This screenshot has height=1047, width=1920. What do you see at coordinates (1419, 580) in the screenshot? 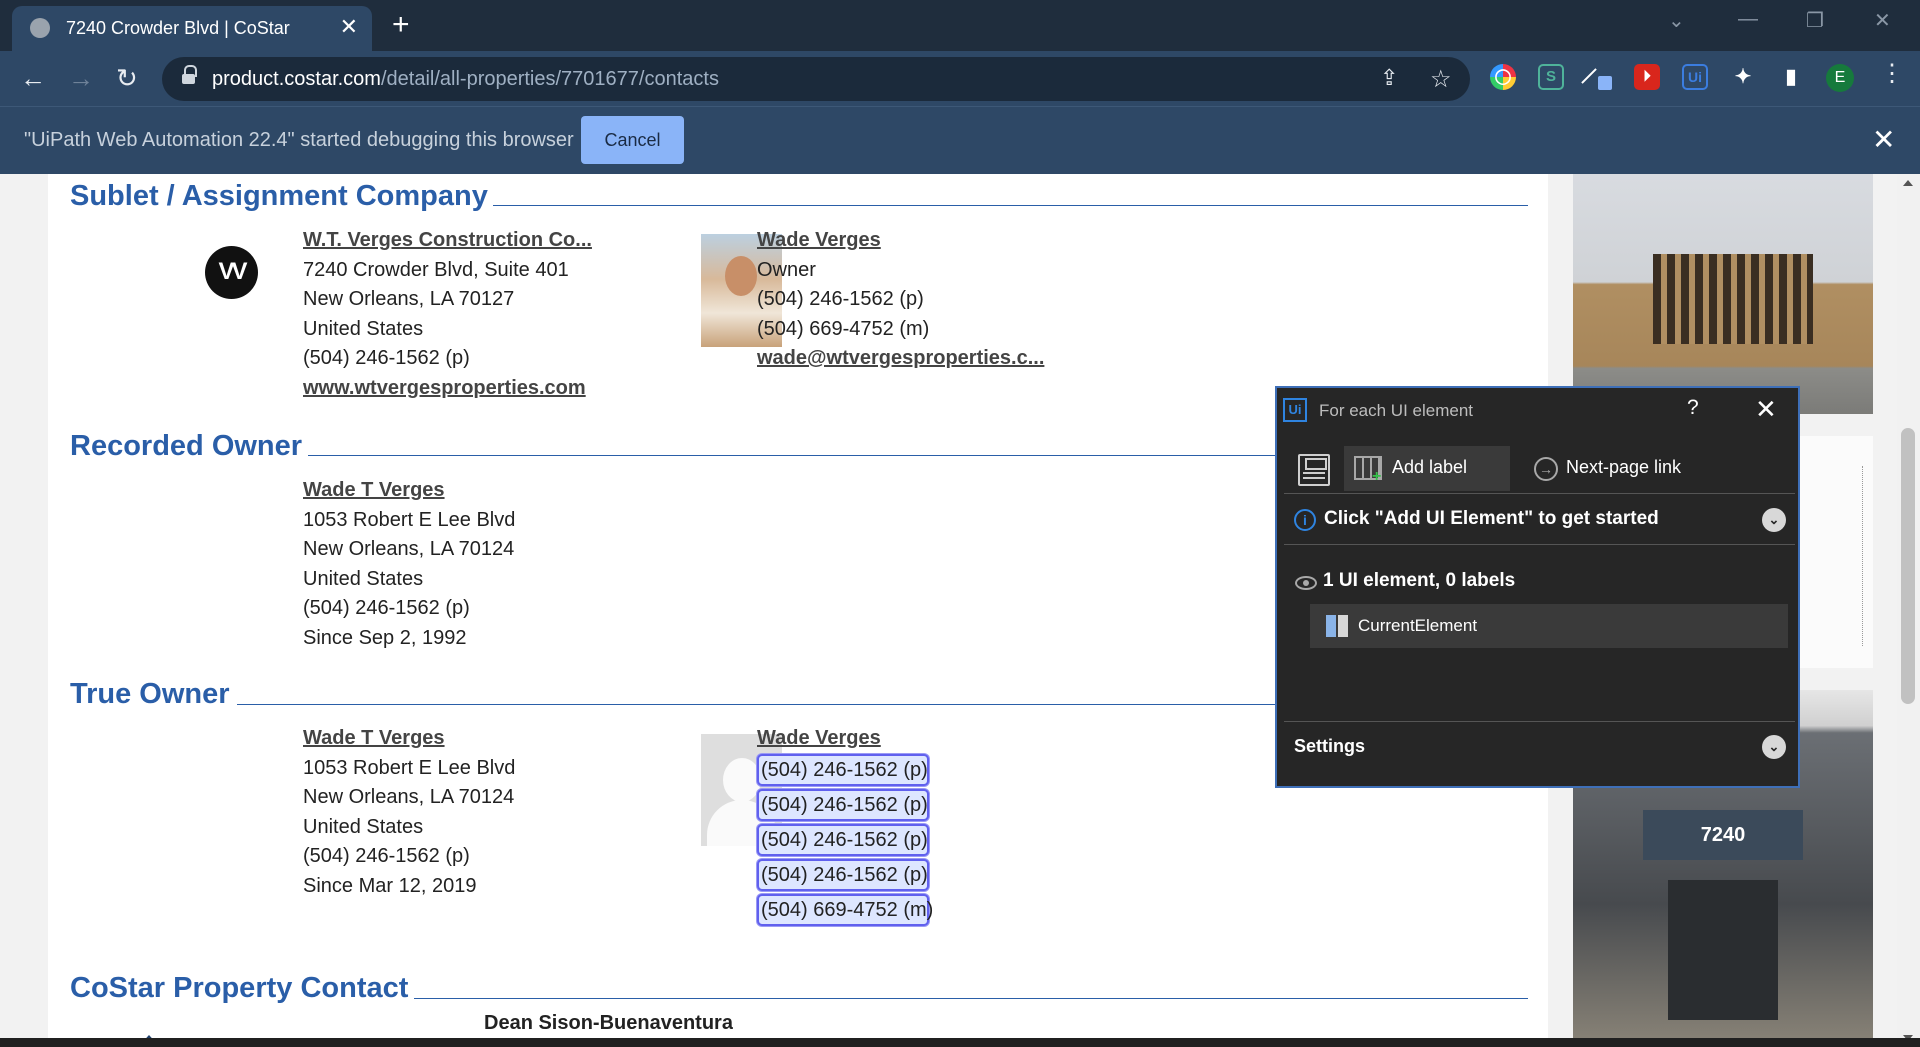
I see `element-count: 1 UI element, 0 labels` at bounding box center [1419, 580].